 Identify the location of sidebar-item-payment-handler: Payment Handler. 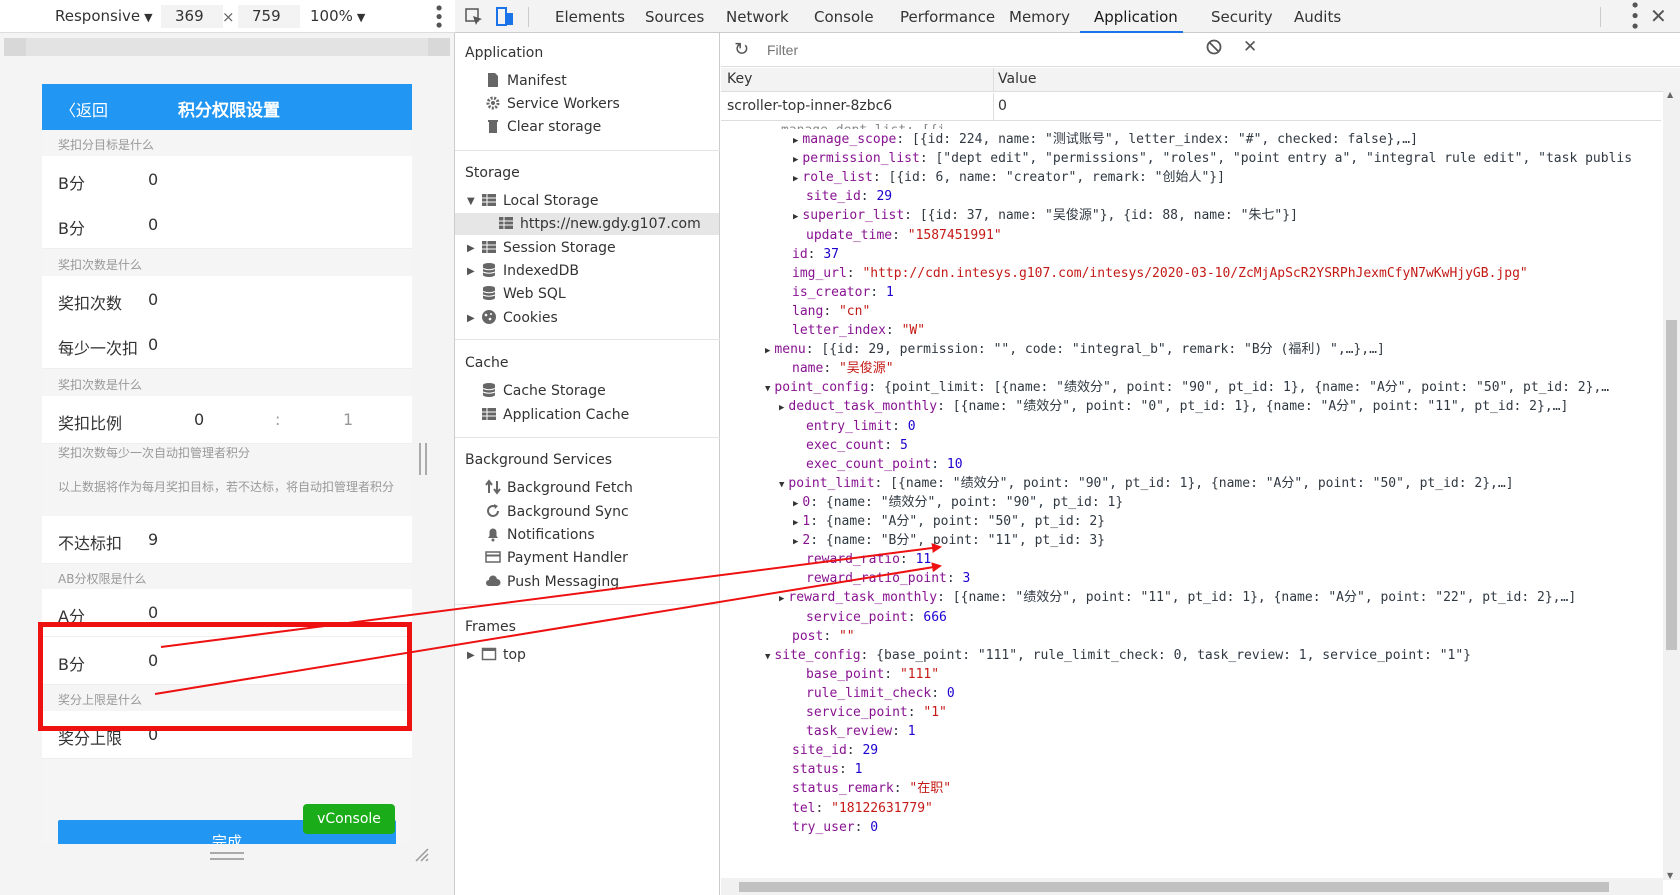
(556, 558).